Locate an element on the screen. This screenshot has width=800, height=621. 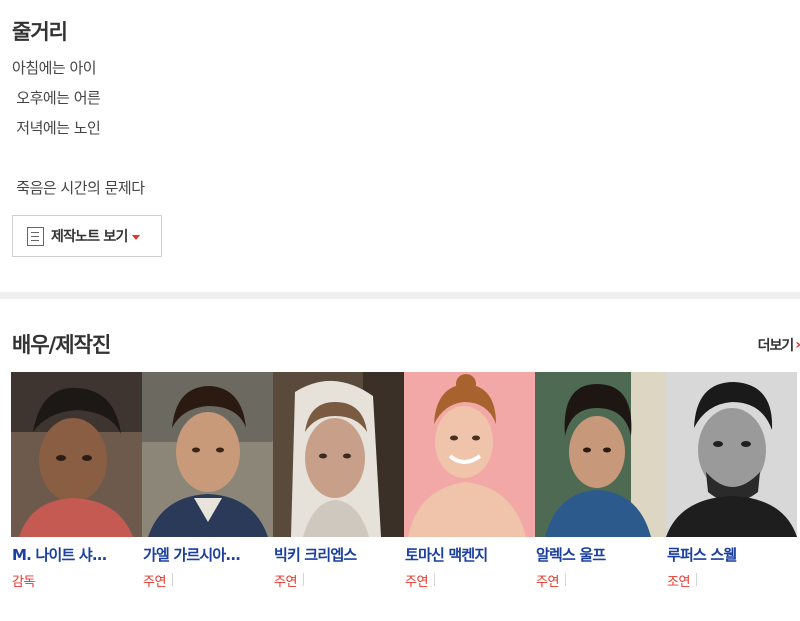
cast-item: 빅키 크리엡스 주연 is located at coordinates (338, 487).